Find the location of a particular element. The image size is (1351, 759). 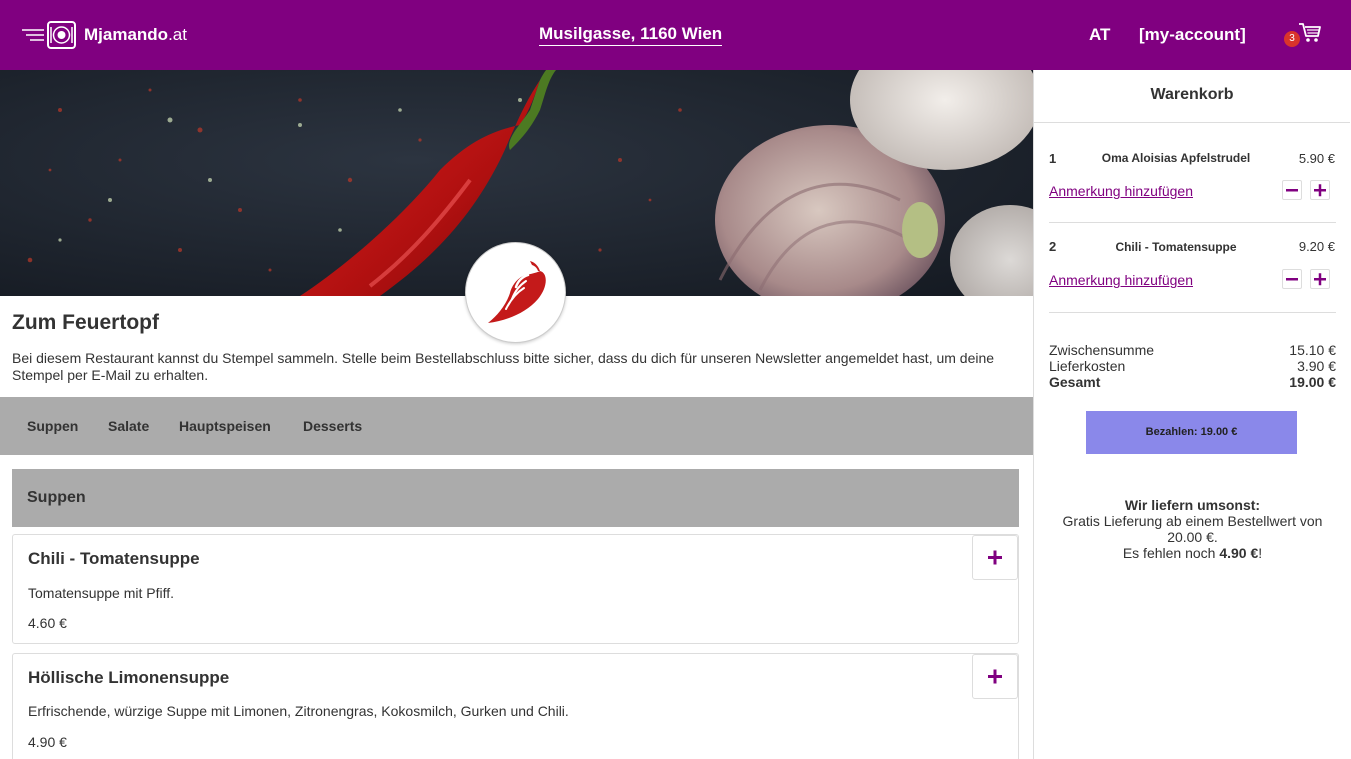

cart-item-name: Chili - Tomatensuppe is located at coordinates (1176, 247).